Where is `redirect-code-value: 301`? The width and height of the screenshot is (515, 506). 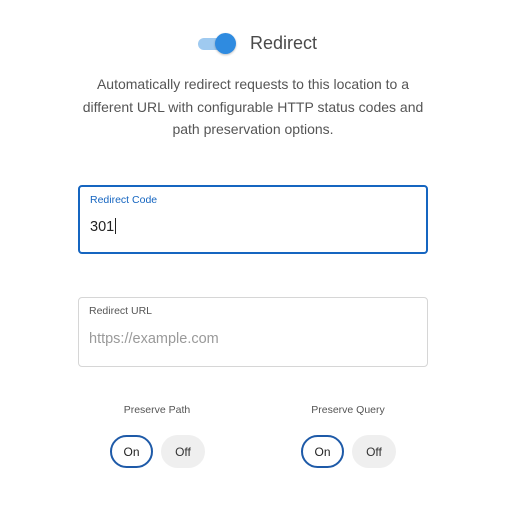
redirect-code-value: 301 is located at coordinates (102, 227).